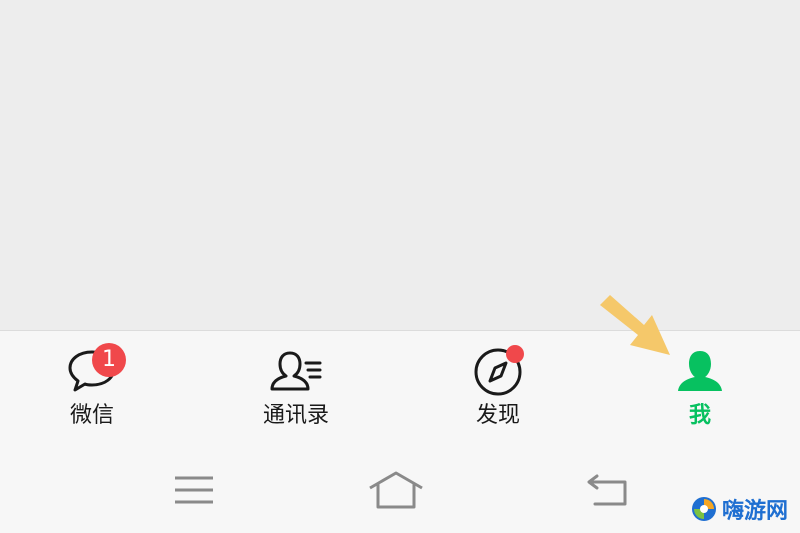 This screenshot has height=533, width=800. Describe the element at coordinates (91, 415) in the screenshot. I see `tab-chats-label: 微信` at that location.